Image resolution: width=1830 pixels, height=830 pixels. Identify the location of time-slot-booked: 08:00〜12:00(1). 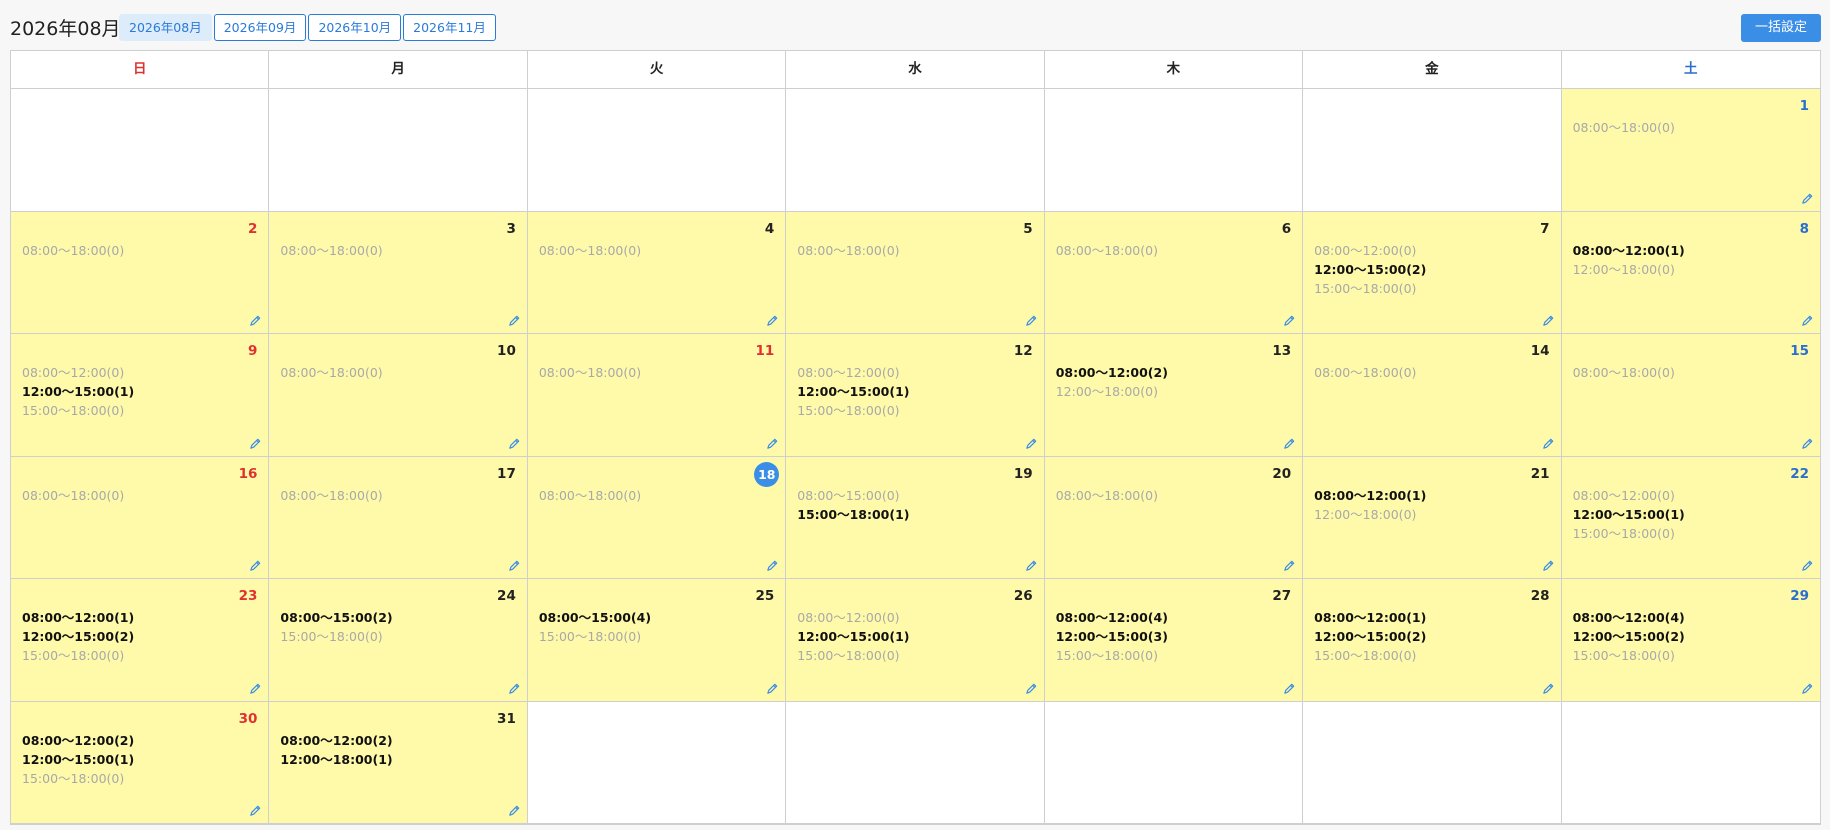
(1370, 617).